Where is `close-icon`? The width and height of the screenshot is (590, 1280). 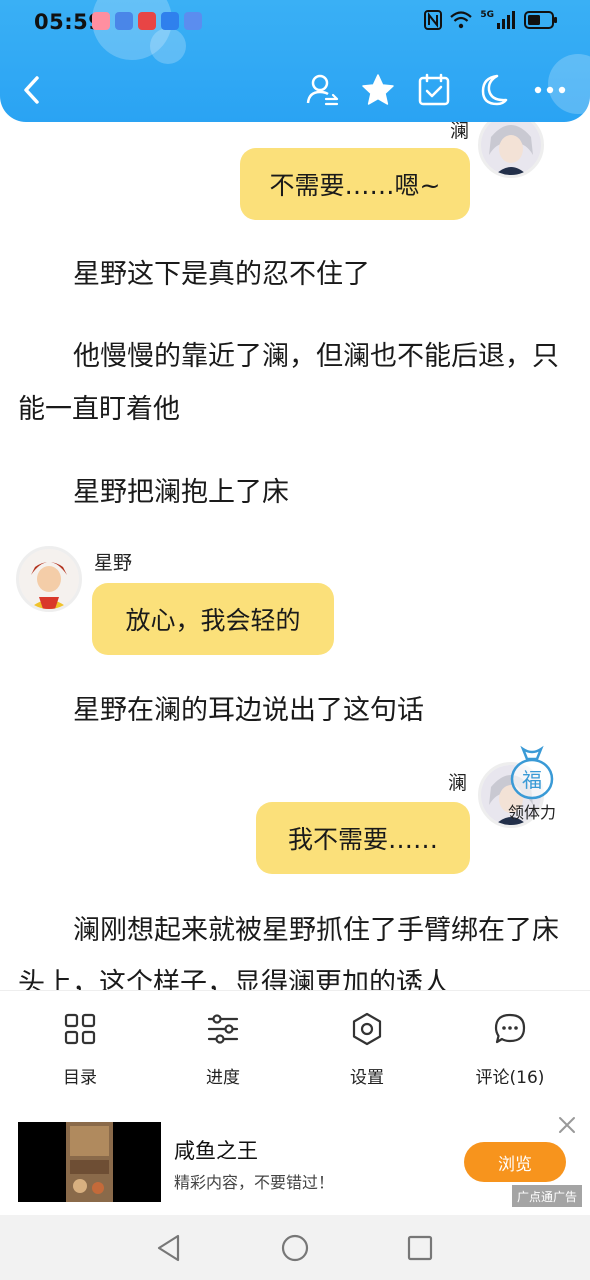
close-icon is located at coordinates (567, 1125).